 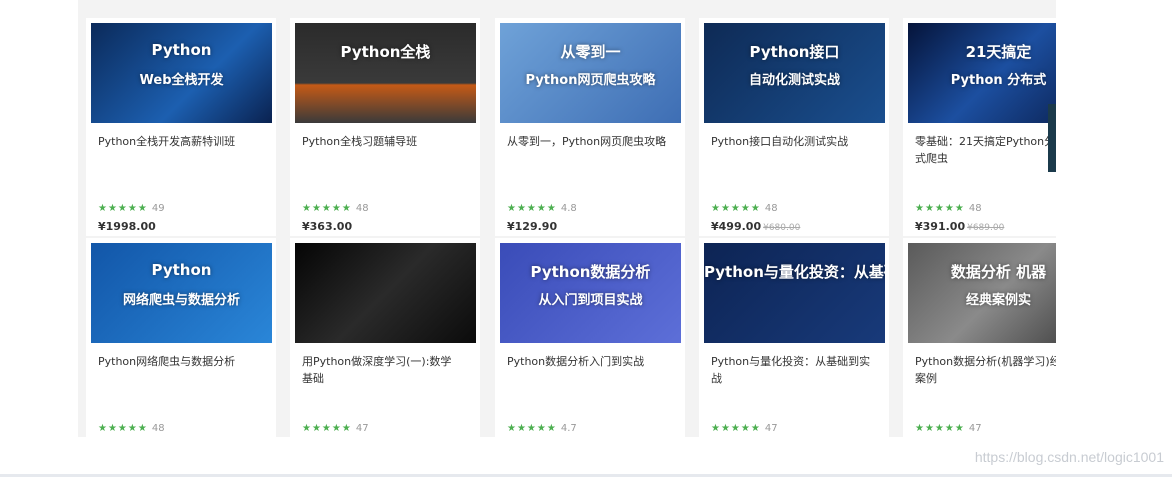 I want to click on rating-value: 4.8, so click(x=568, y=208).